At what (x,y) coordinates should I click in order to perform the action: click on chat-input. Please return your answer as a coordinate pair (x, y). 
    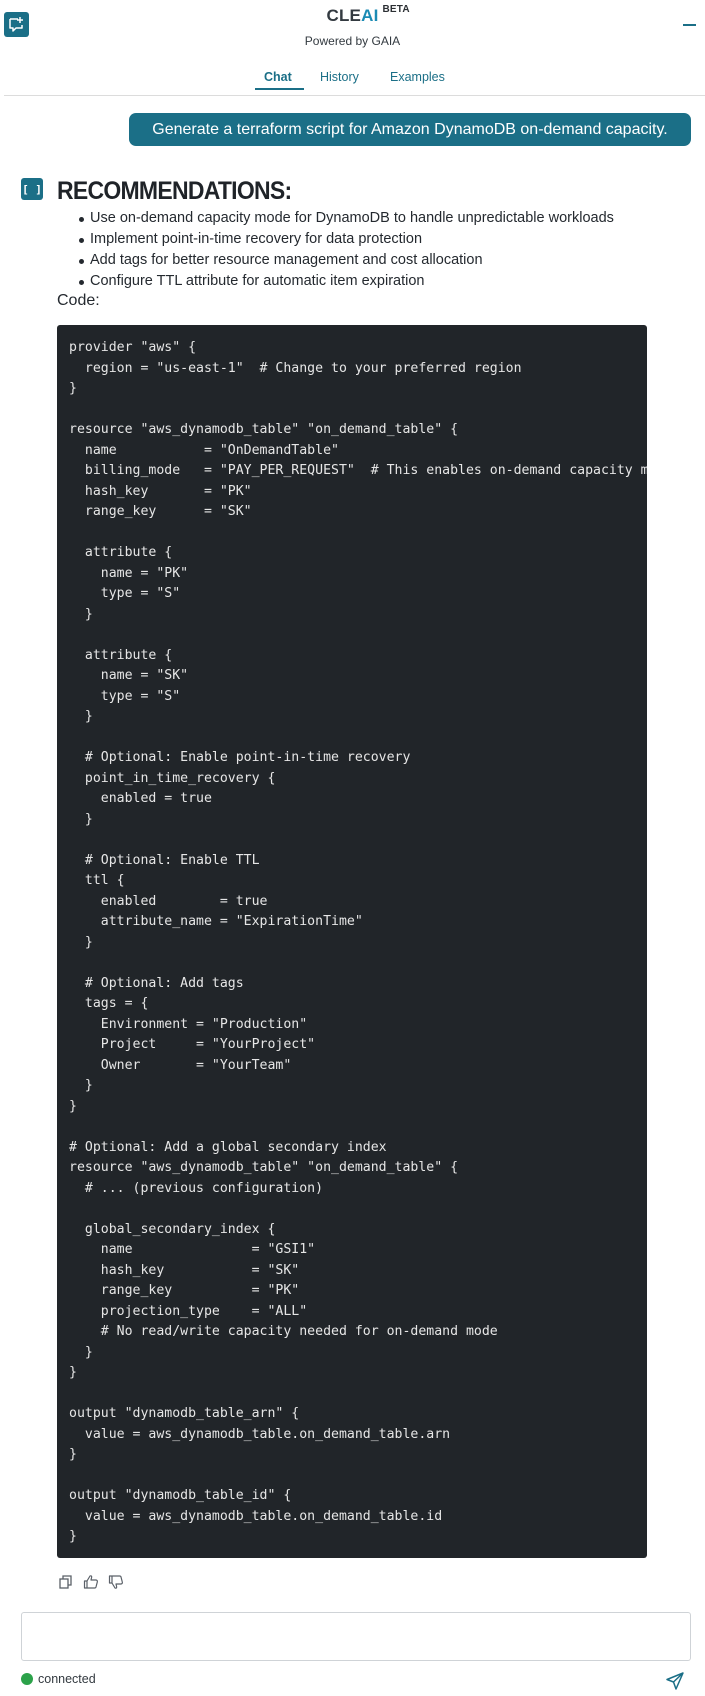
    Looking at the image, I should click on (356, 1636).